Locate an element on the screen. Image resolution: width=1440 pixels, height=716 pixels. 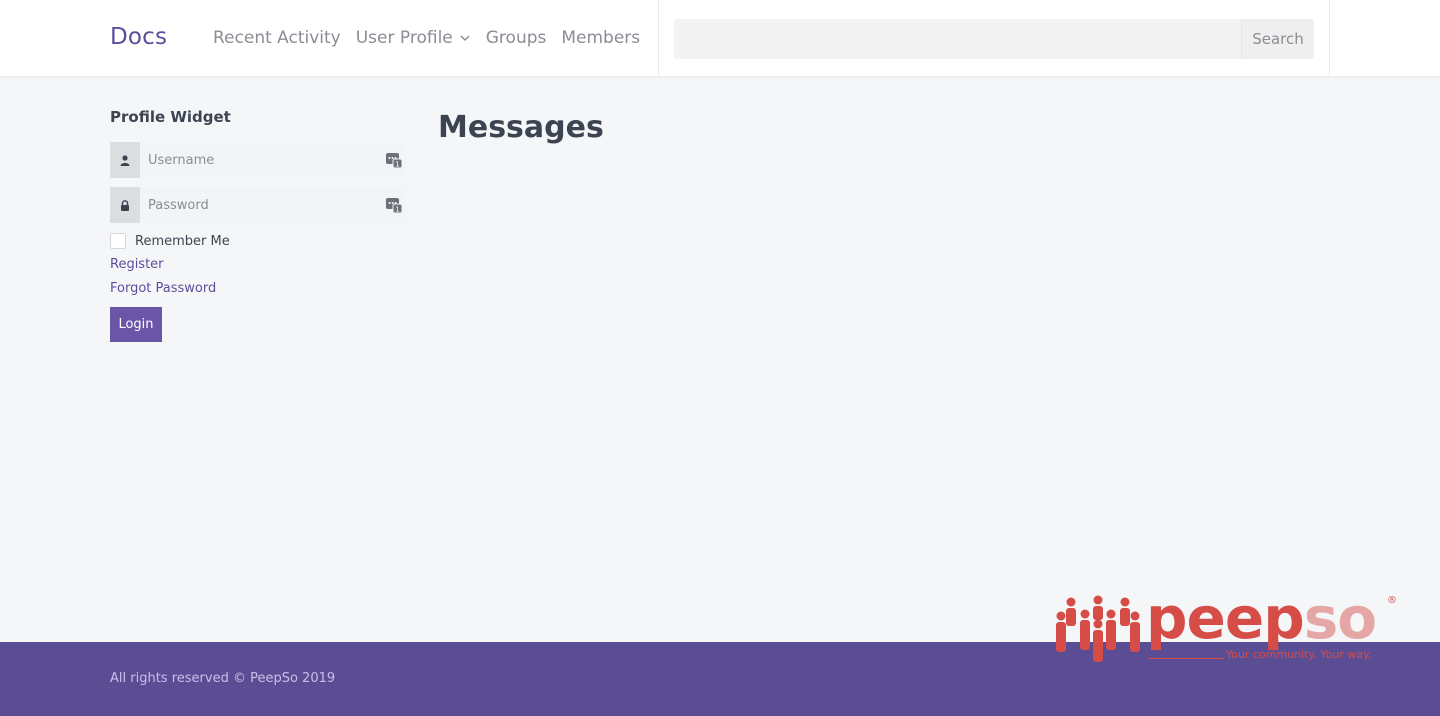
page-title: Messages is located at coordinates (521, 127).